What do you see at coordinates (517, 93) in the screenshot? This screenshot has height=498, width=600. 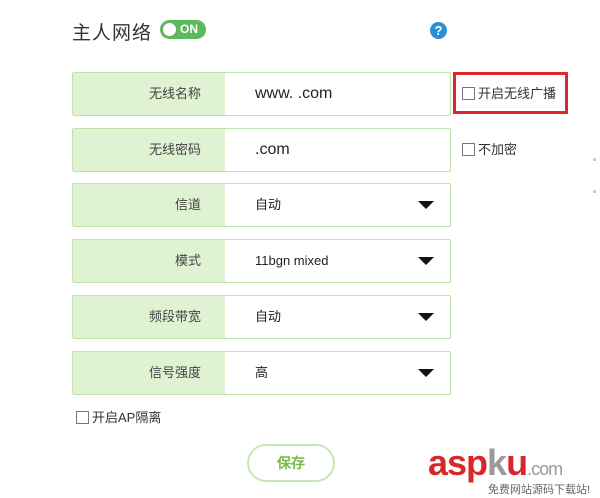 I see `broadcast-label: 开启无线广播` at bounding box center [517, 93].